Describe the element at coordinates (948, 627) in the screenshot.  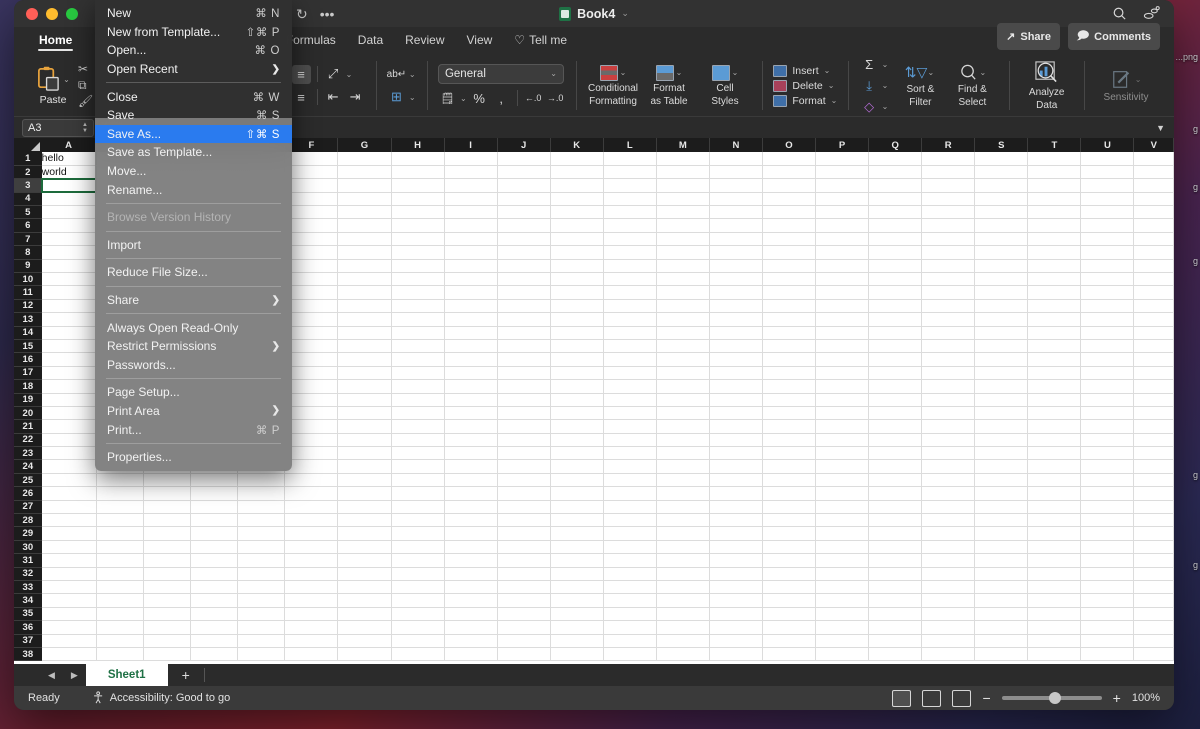
I see `cell-r36` at that location.